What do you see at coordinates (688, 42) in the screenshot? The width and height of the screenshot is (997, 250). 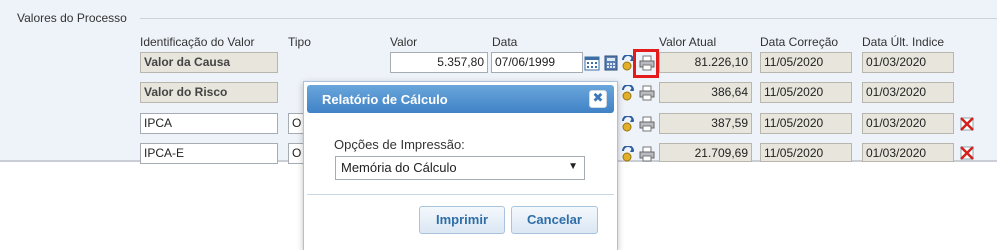 I see `header-valor-atual: Valor Atual` at bounding box center [688, 42].